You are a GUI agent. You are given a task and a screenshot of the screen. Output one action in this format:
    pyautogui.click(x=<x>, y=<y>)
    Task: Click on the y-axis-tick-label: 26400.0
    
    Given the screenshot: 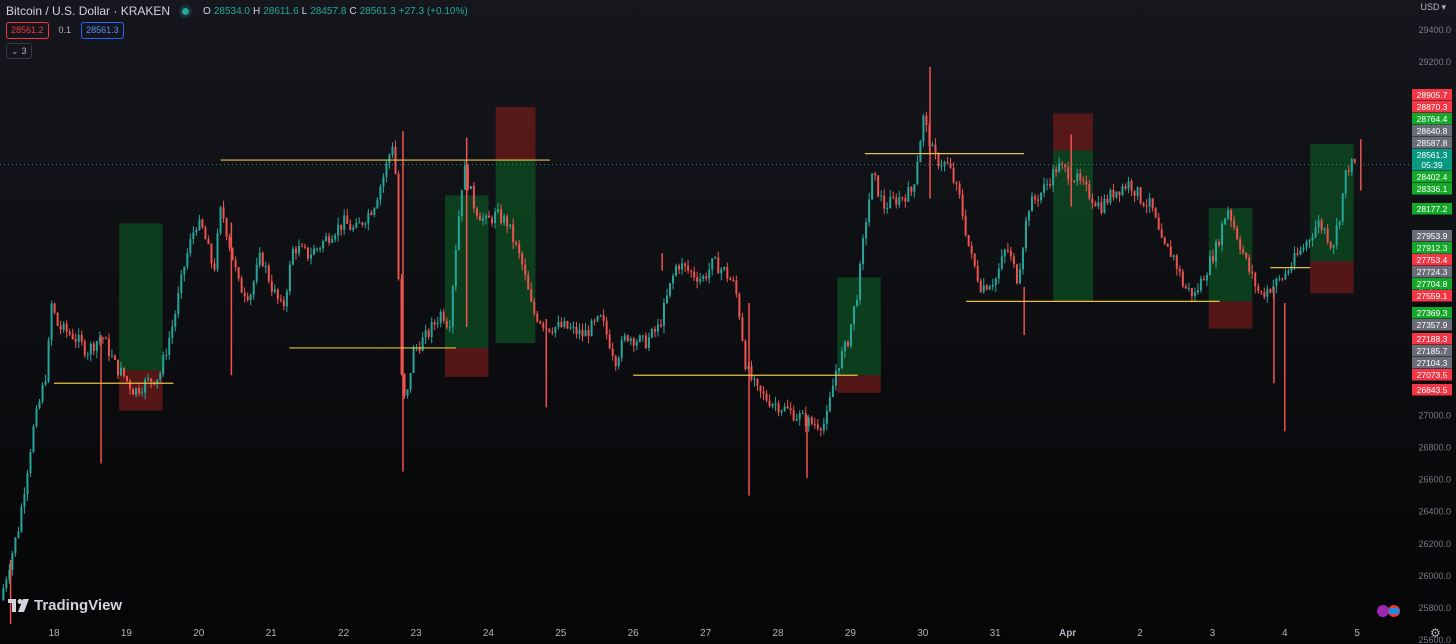 What is the action you would take?
    pyautogui.click(x=1434, y=512)
    